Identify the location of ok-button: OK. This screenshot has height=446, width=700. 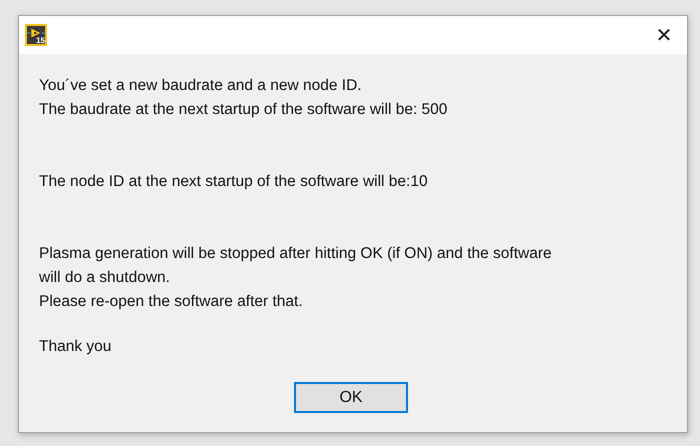
(351, 397).